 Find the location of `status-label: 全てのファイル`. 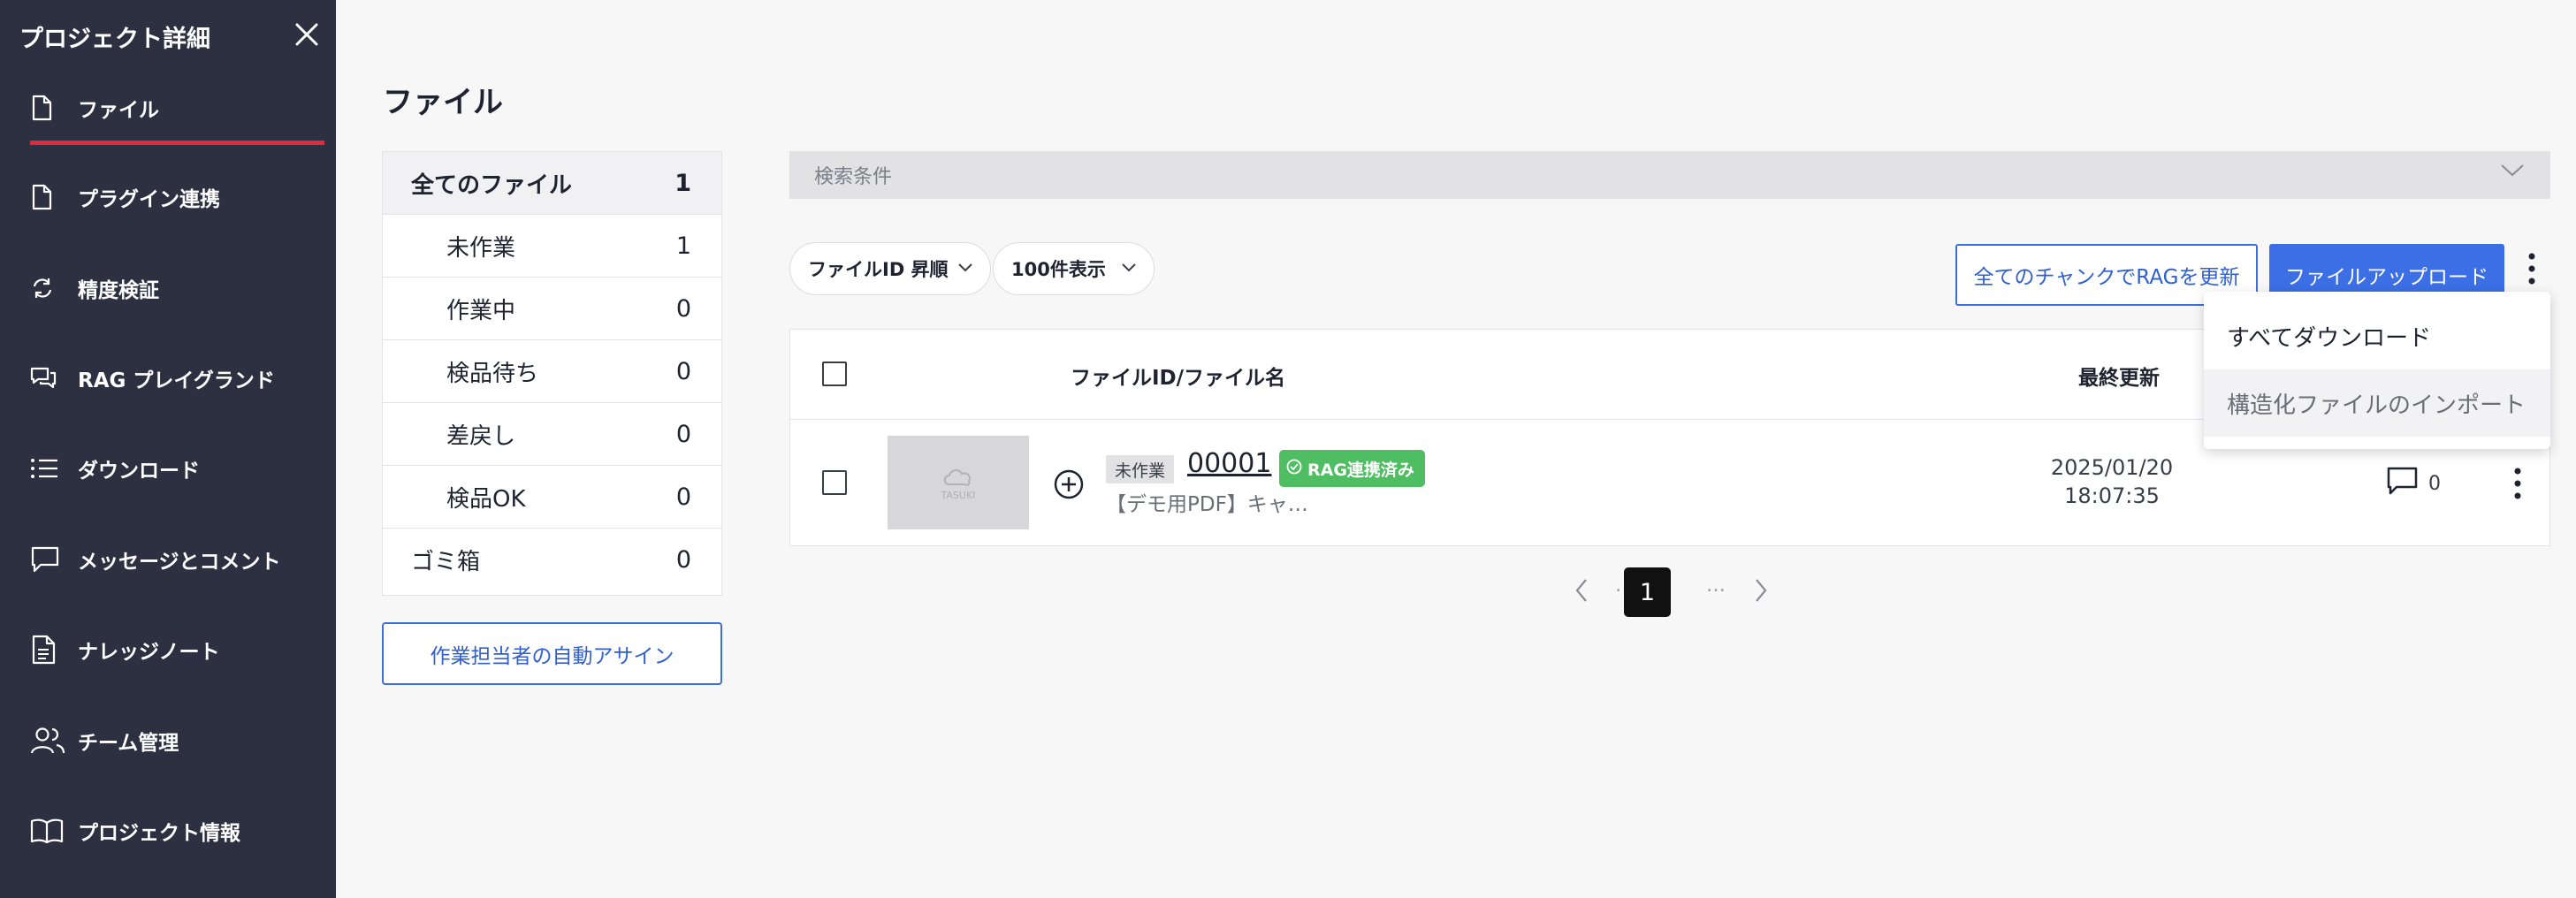

status-label: 全てのファイル is located at coordinates (492, 185).